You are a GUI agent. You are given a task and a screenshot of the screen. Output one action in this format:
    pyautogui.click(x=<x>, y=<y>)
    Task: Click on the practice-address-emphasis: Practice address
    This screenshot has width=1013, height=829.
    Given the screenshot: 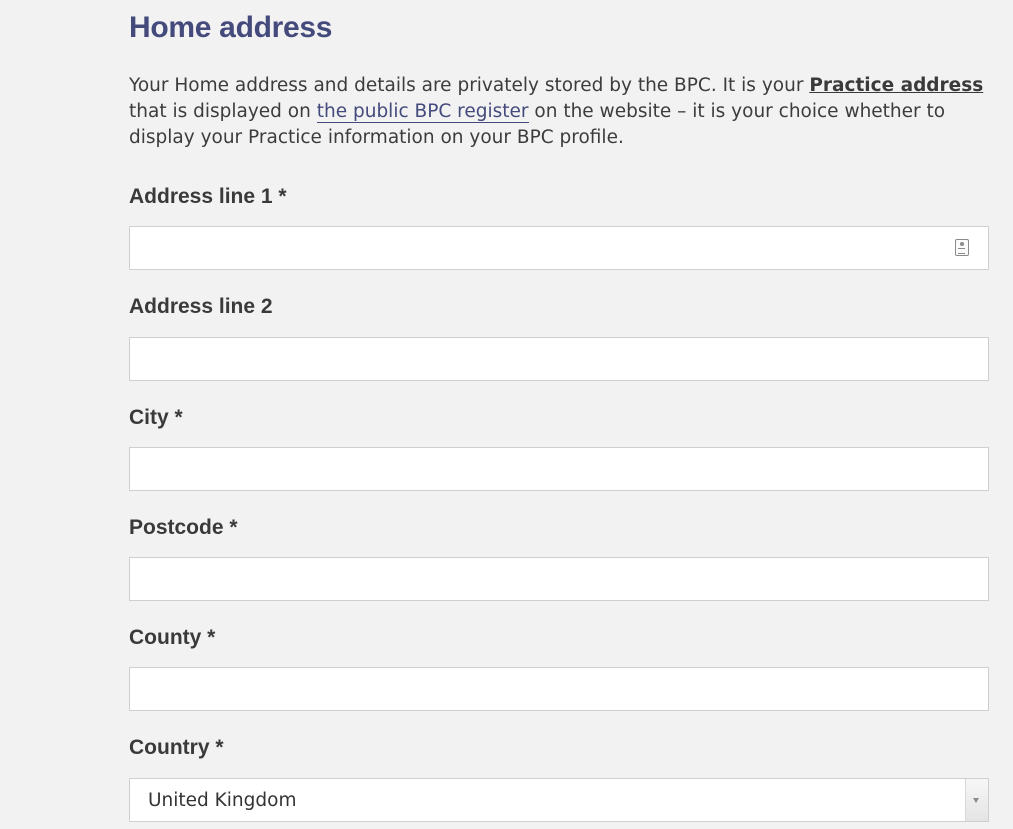 What is the action you would take?
    pyautogui.click(x=896, y=85)
    